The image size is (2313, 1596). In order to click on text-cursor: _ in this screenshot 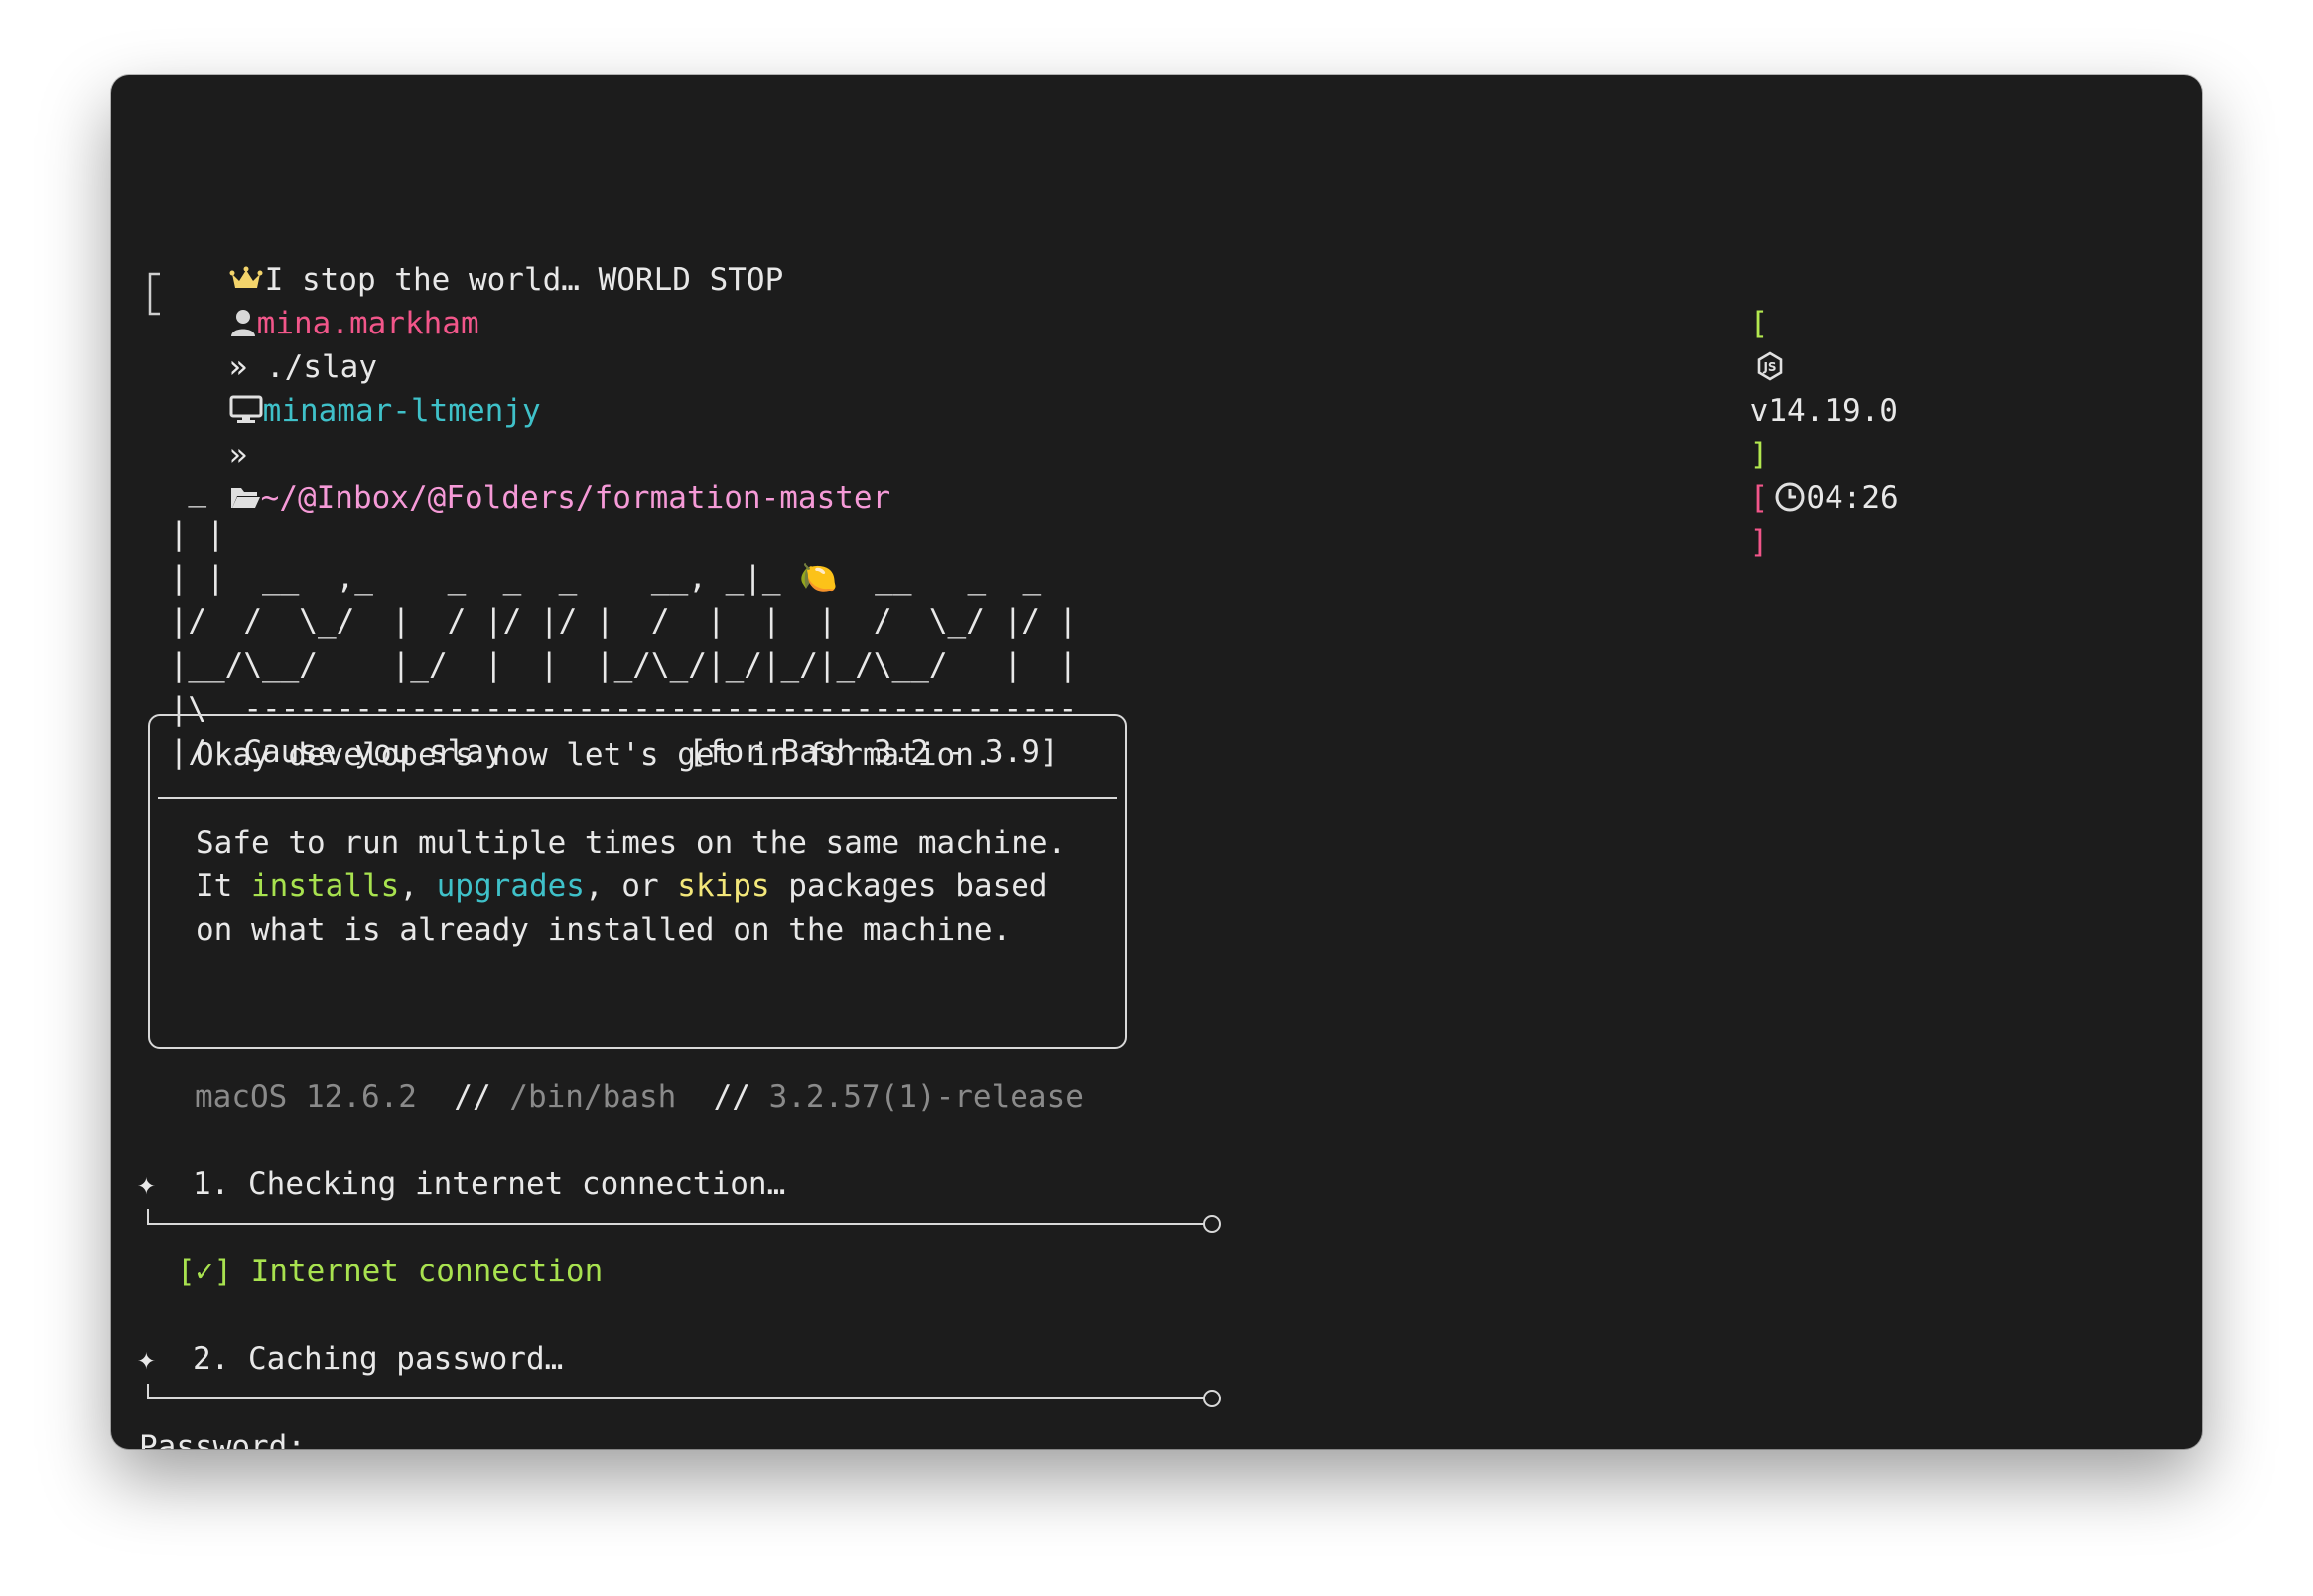, I will do `click(315, 1439)`.